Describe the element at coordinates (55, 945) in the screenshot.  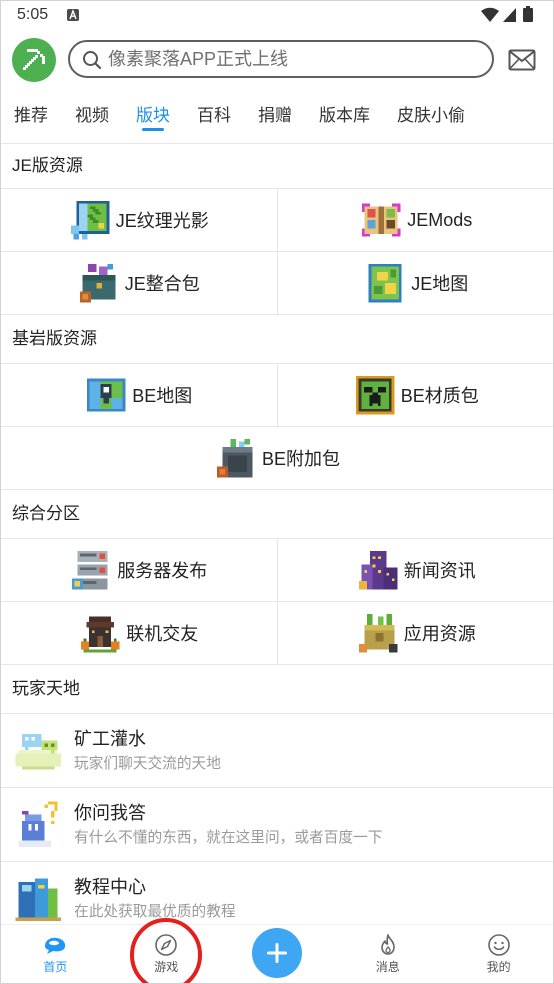
I see `home-bubble-icon` at that location.